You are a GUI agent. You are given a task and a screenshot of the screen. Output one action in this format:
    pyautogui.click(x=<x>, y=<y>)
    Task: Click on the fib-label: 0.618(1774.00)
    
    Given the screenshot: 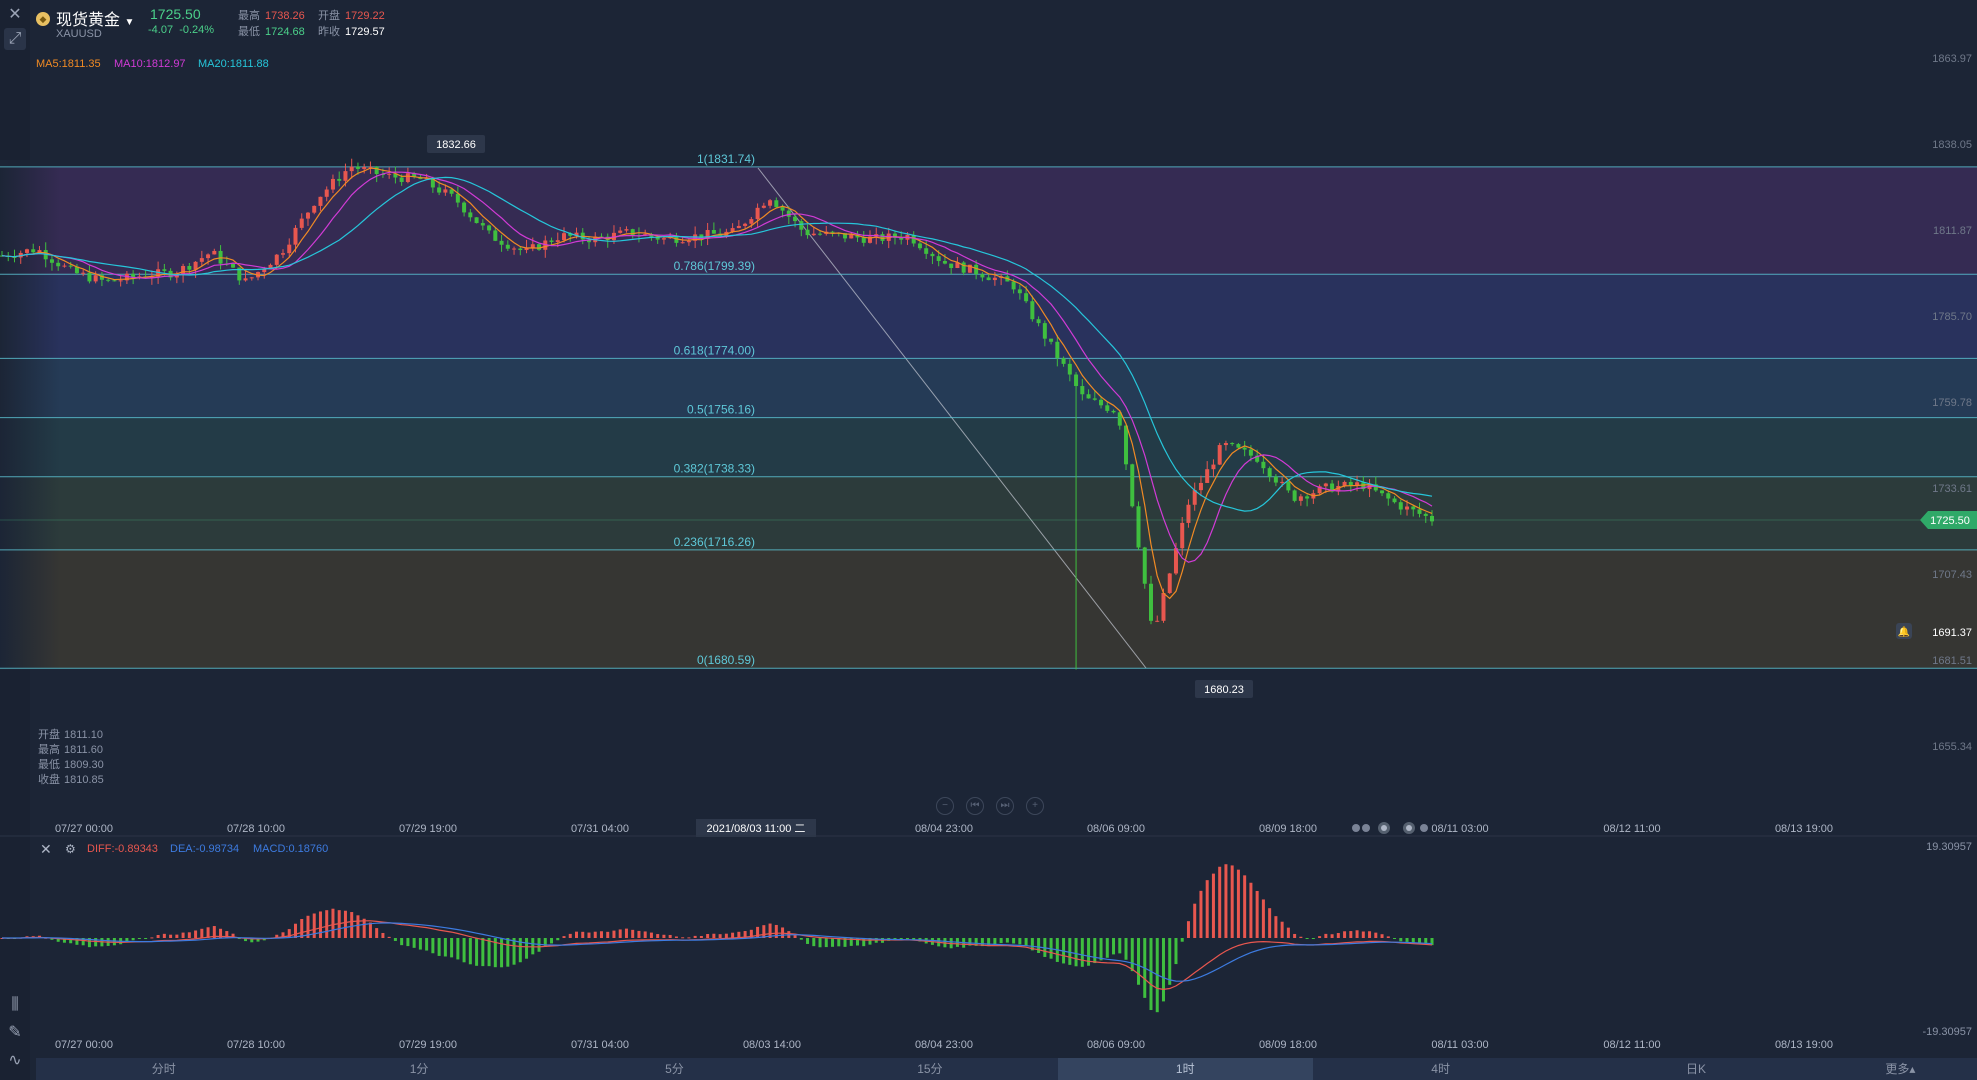 What is the action you would take?
    pyautogui.click(x=714, y=350)
    